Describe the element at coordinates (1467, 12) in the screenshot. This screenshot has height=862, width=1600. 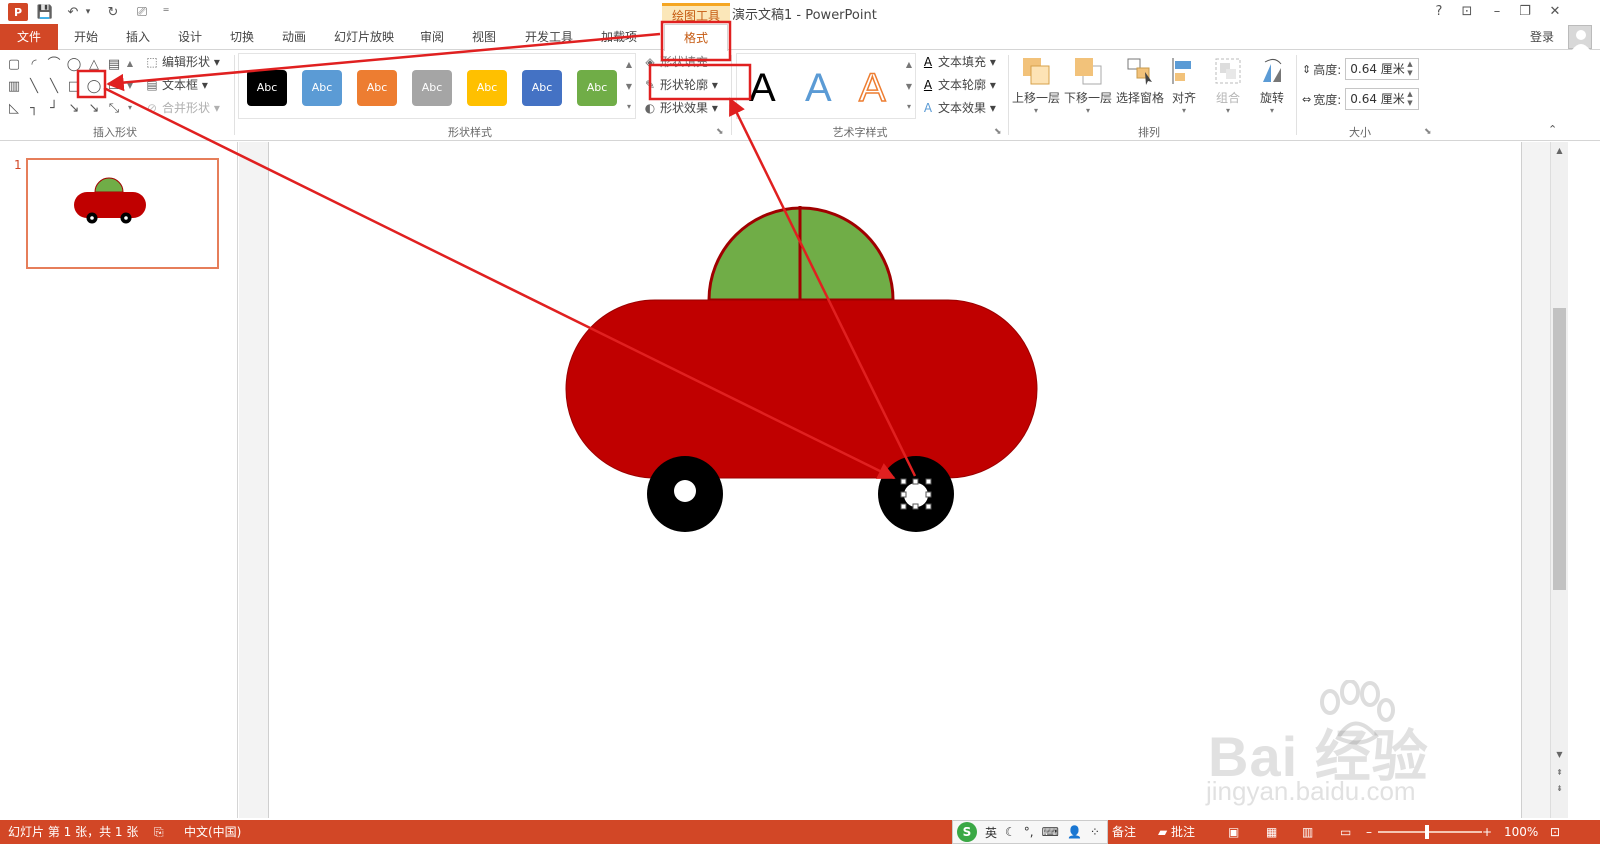
I see `ribbon-display-options-icon: ⊡` at that location.